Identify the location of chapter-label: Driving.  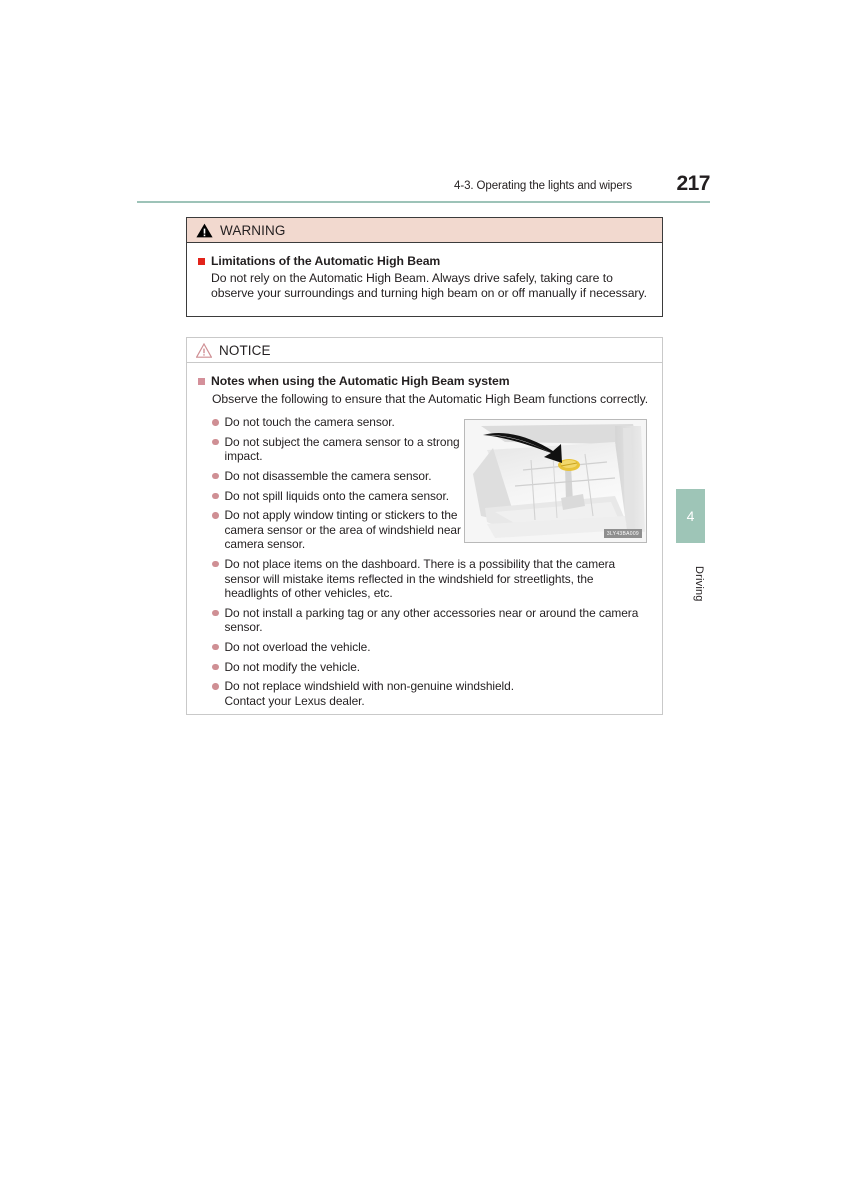
(699, 584).